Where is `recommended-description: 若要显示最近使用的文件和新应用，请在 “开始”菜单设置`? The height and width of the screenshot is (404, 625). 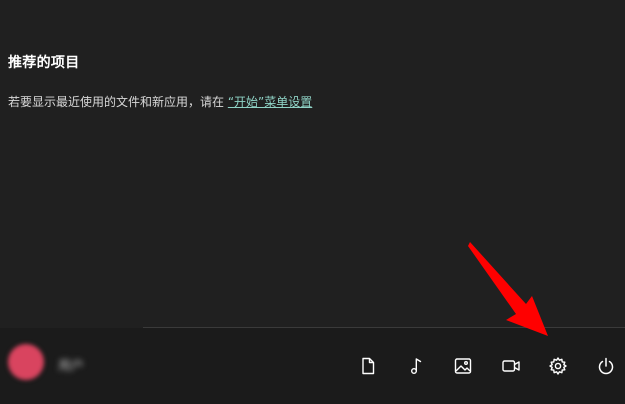
recommended-description: 若要显示最近使用的文件和新应用，请在 “开始”菜单设置 is located at coordinates (160, 101).